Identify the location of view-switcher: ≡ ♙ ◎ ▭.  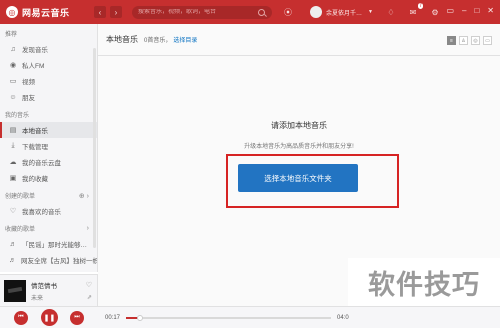
(469, 40).